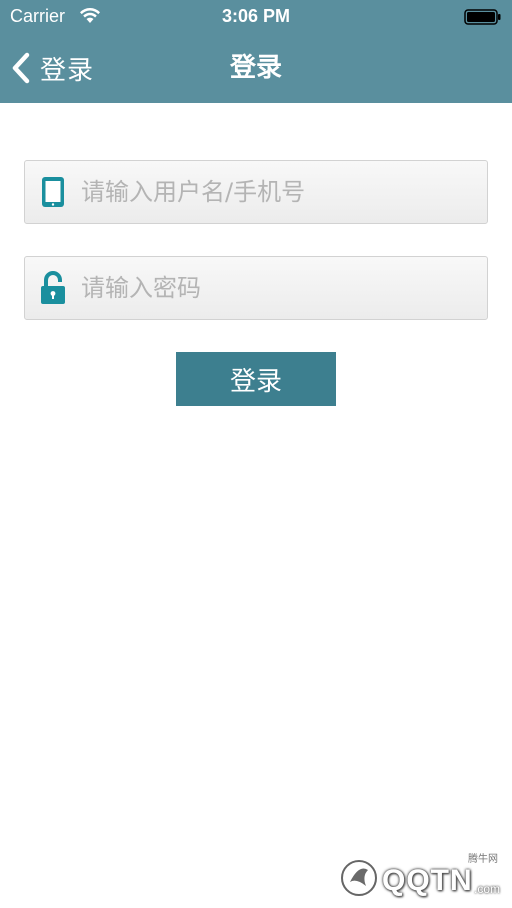  I want to click on battery-icon, so click(482, 17).